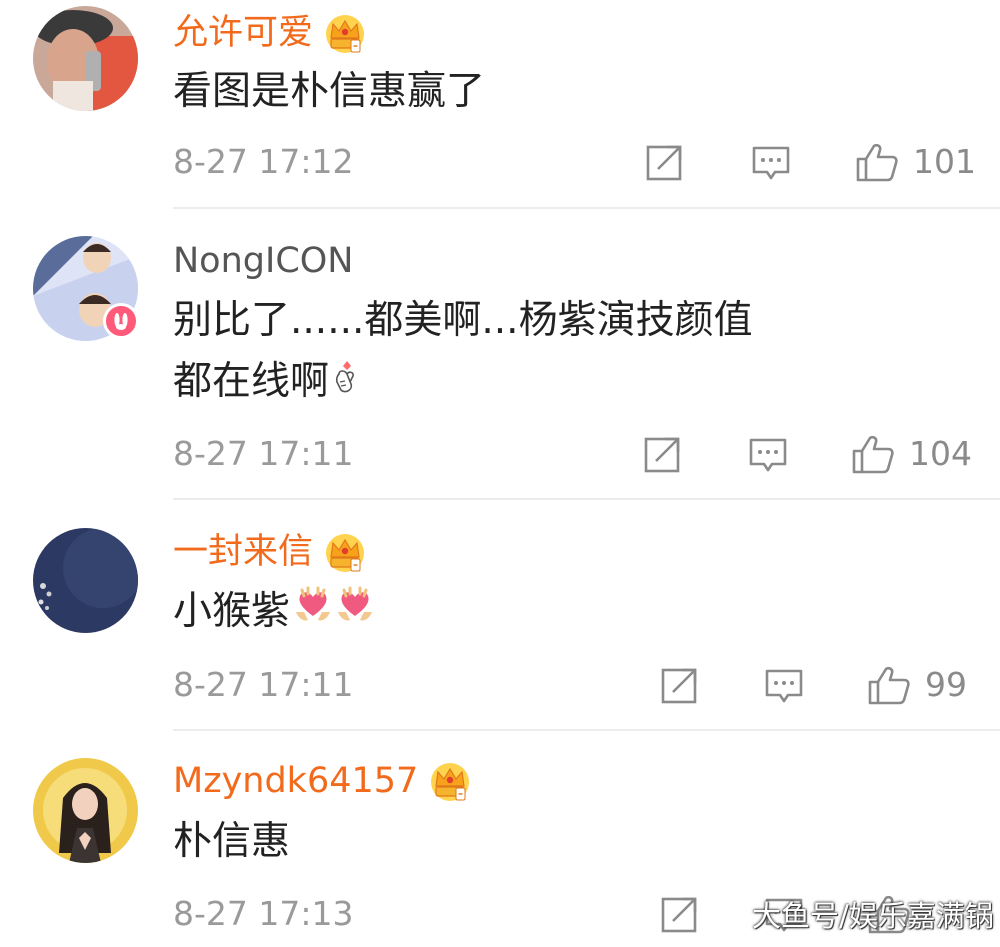 The width and height of the screenshot is (1000, 947). I want to click on like-button: 101, so click(915, 162).